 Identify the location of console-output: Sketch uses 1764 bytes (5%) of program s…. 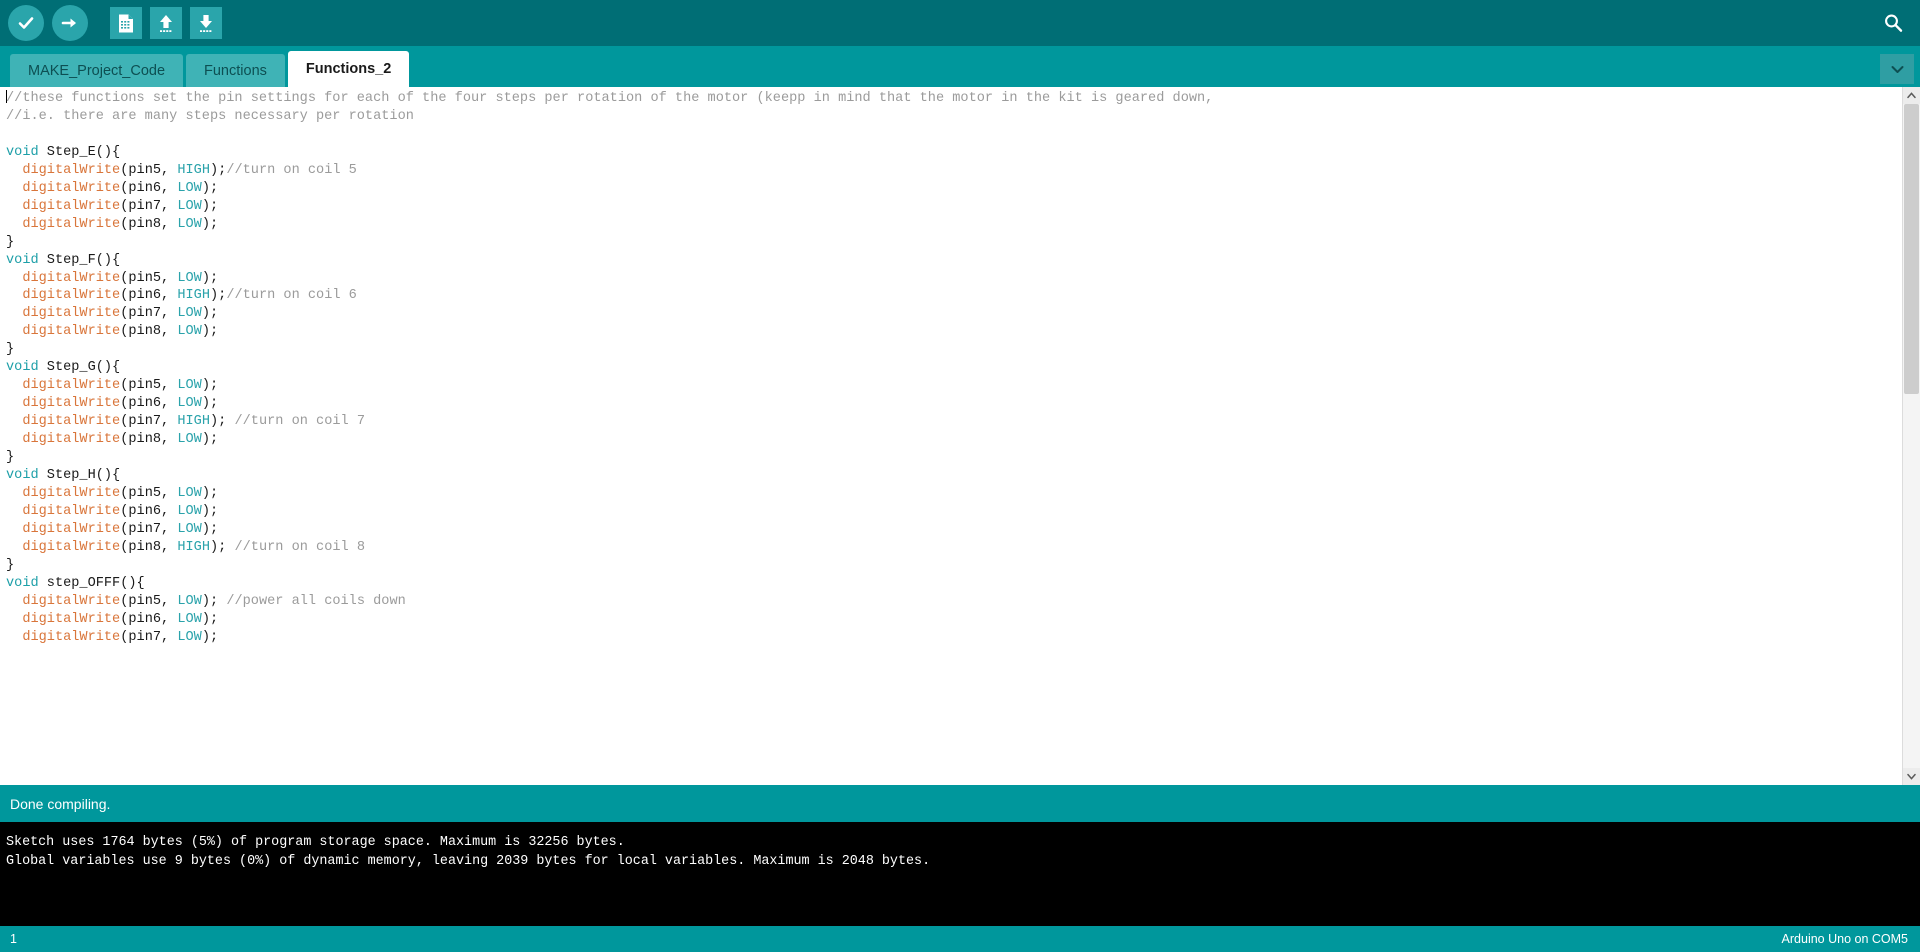
(960, 874).